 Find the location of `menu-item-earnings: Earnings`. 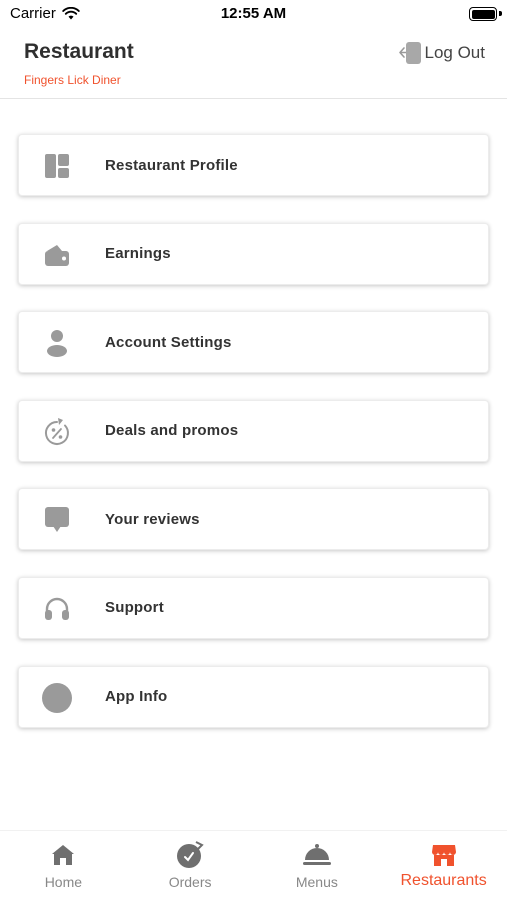

menu-item-earnings: Earnings is located at coordinates (253, 253).